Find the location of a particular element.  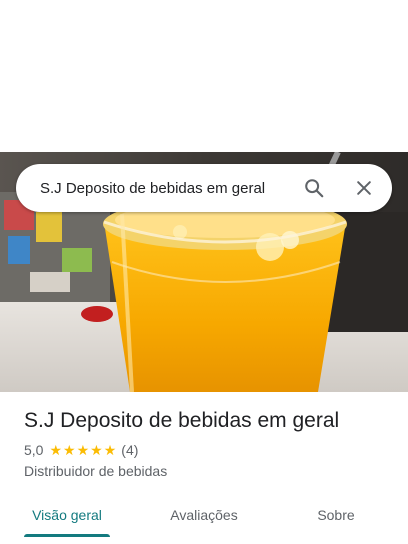

close-icon is located at coordinates (364, 188).